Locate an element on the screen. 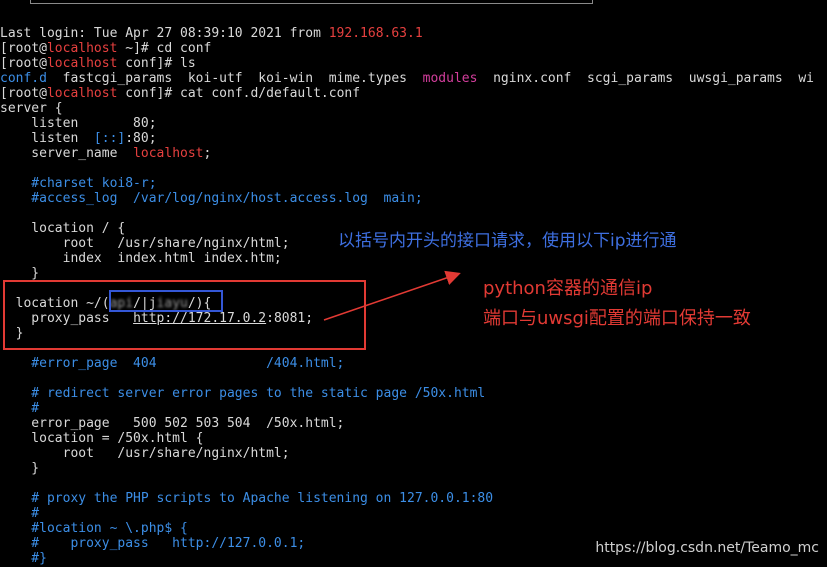 This screenshot has height=567, width=827. watermark: https://blog.csdn.net/Teamo_mc is located at coordinates (707, 548).